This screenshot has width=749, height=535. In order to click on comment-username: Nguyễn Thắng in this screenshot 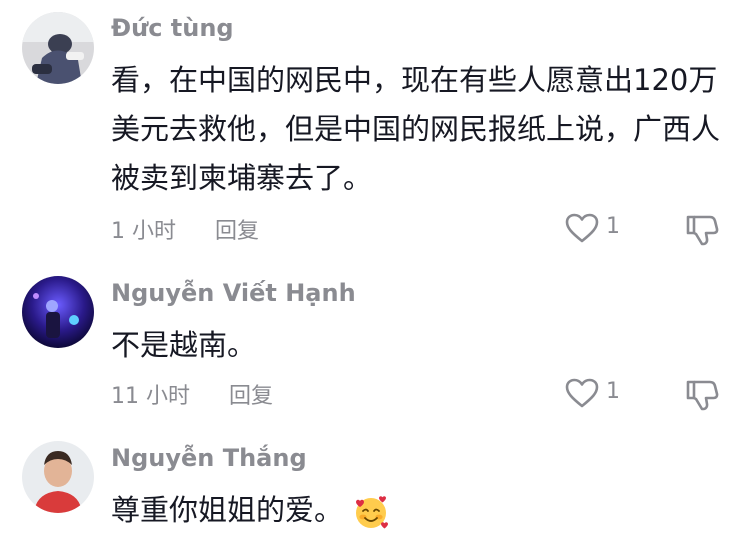, I will do `click(209, 458)`.